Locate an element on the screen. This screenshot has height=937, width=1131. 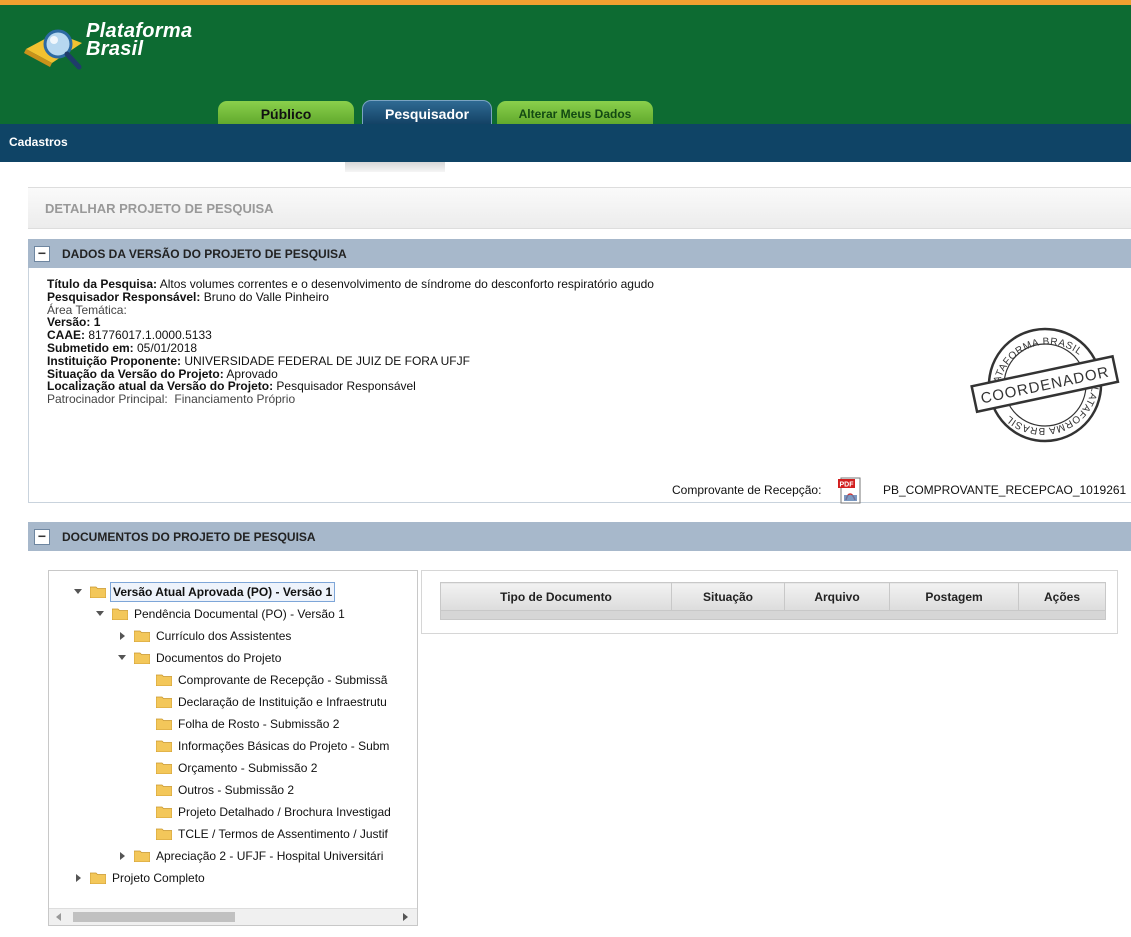
tree-label: Declaração de Instituição e Infraestrutu is located at coordinates (282, 702).